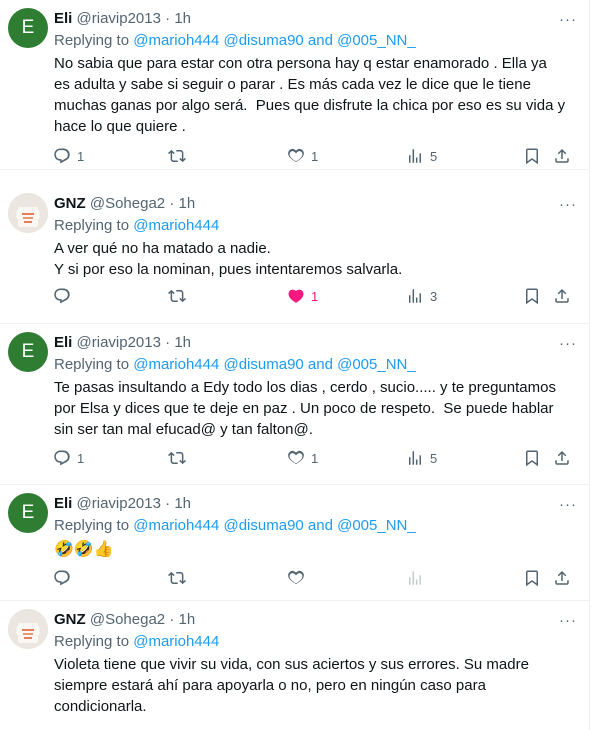 Image resolution: width=593 pixels, height=730 pixels. I want to click on tweet-text: 🤣🤣👍, so click(84, 548).